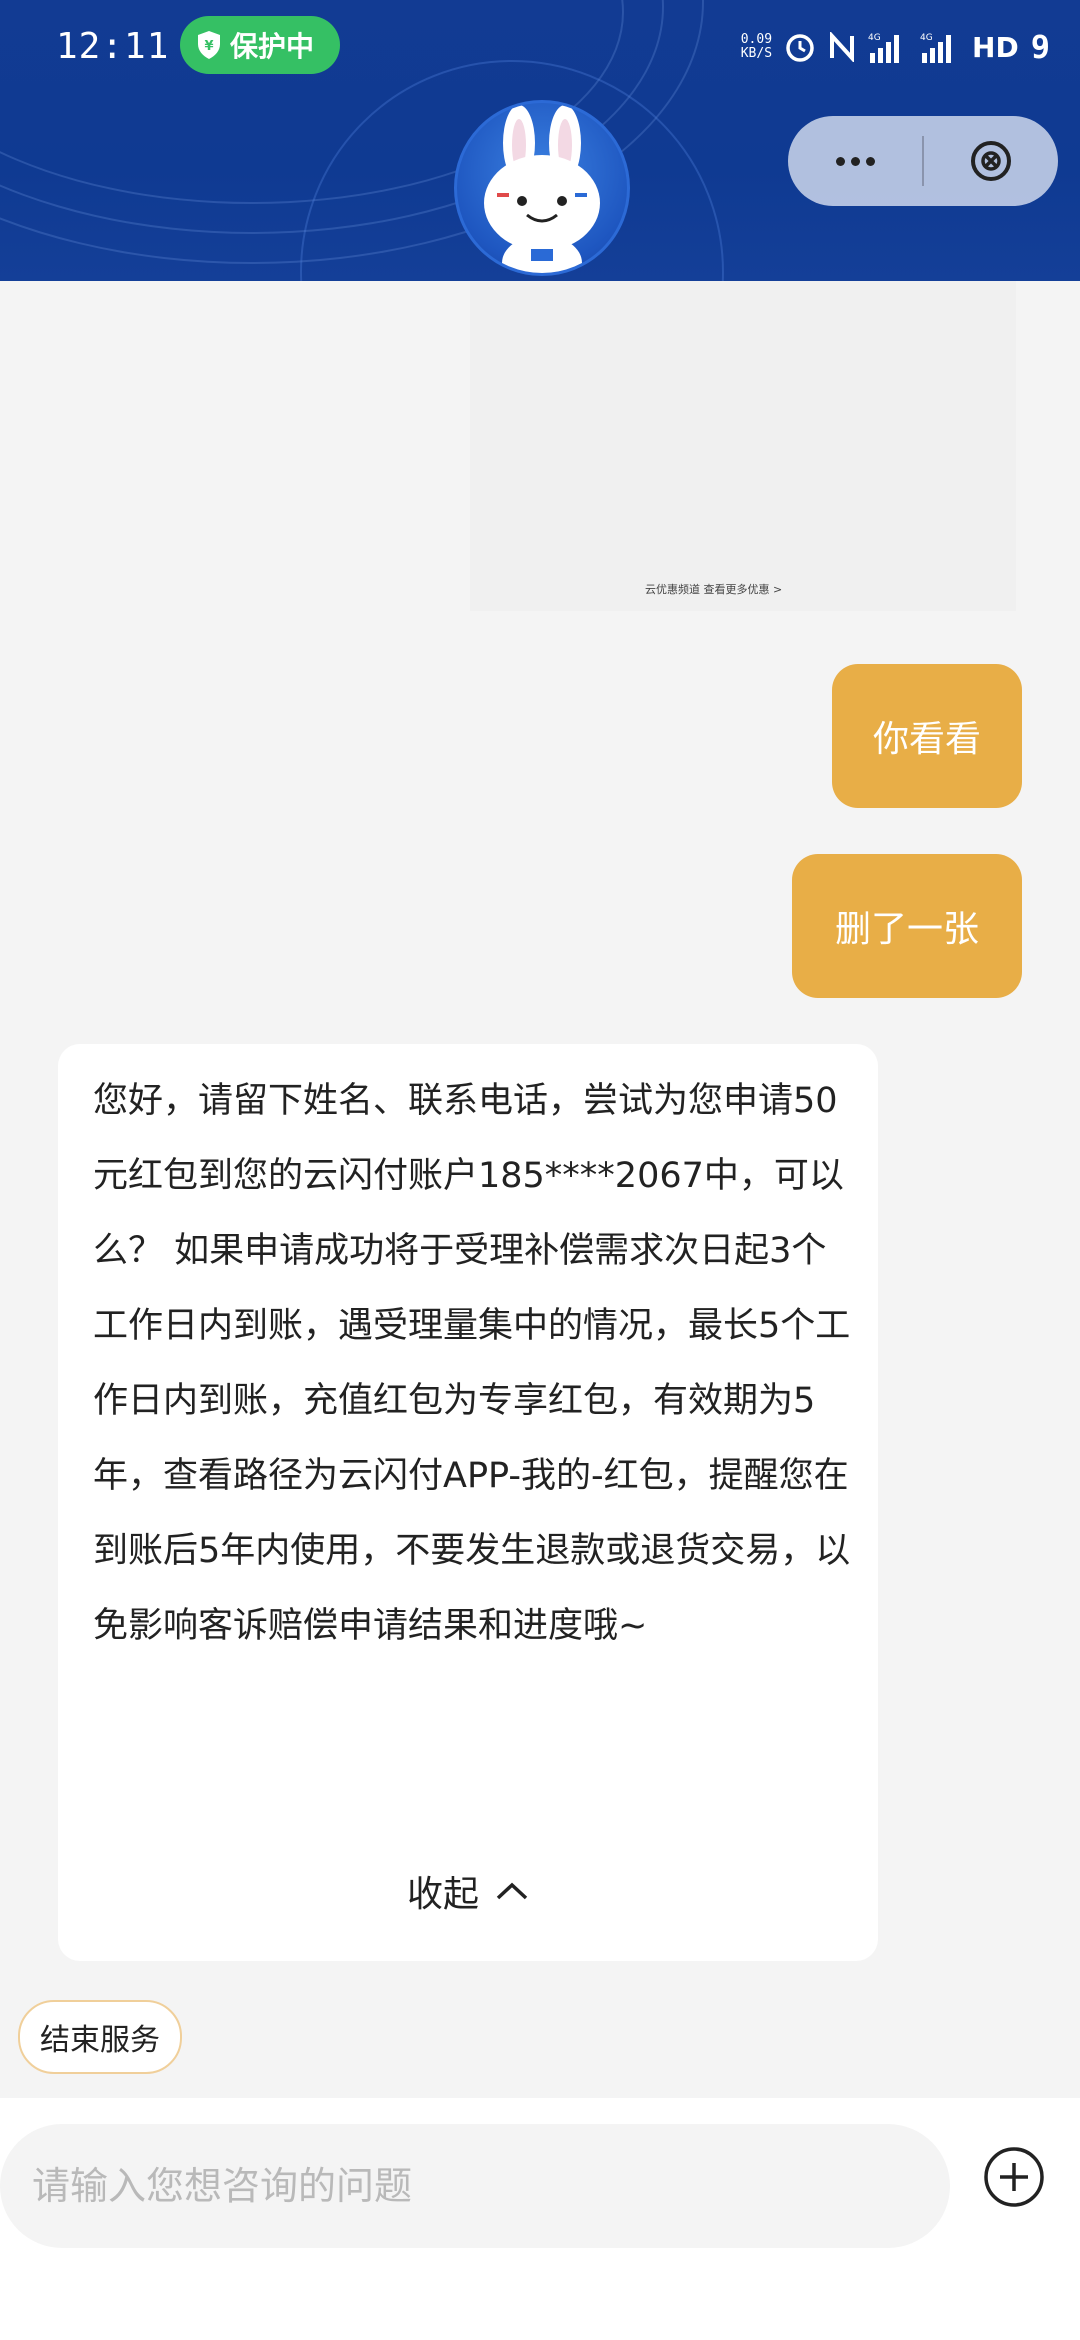 The height and width of the screenshot is (2340, 1080). What do you see at coordinates (923, 161) in the screenshot?
I see `mini-program-capsule` at bounding box center [923, 161].